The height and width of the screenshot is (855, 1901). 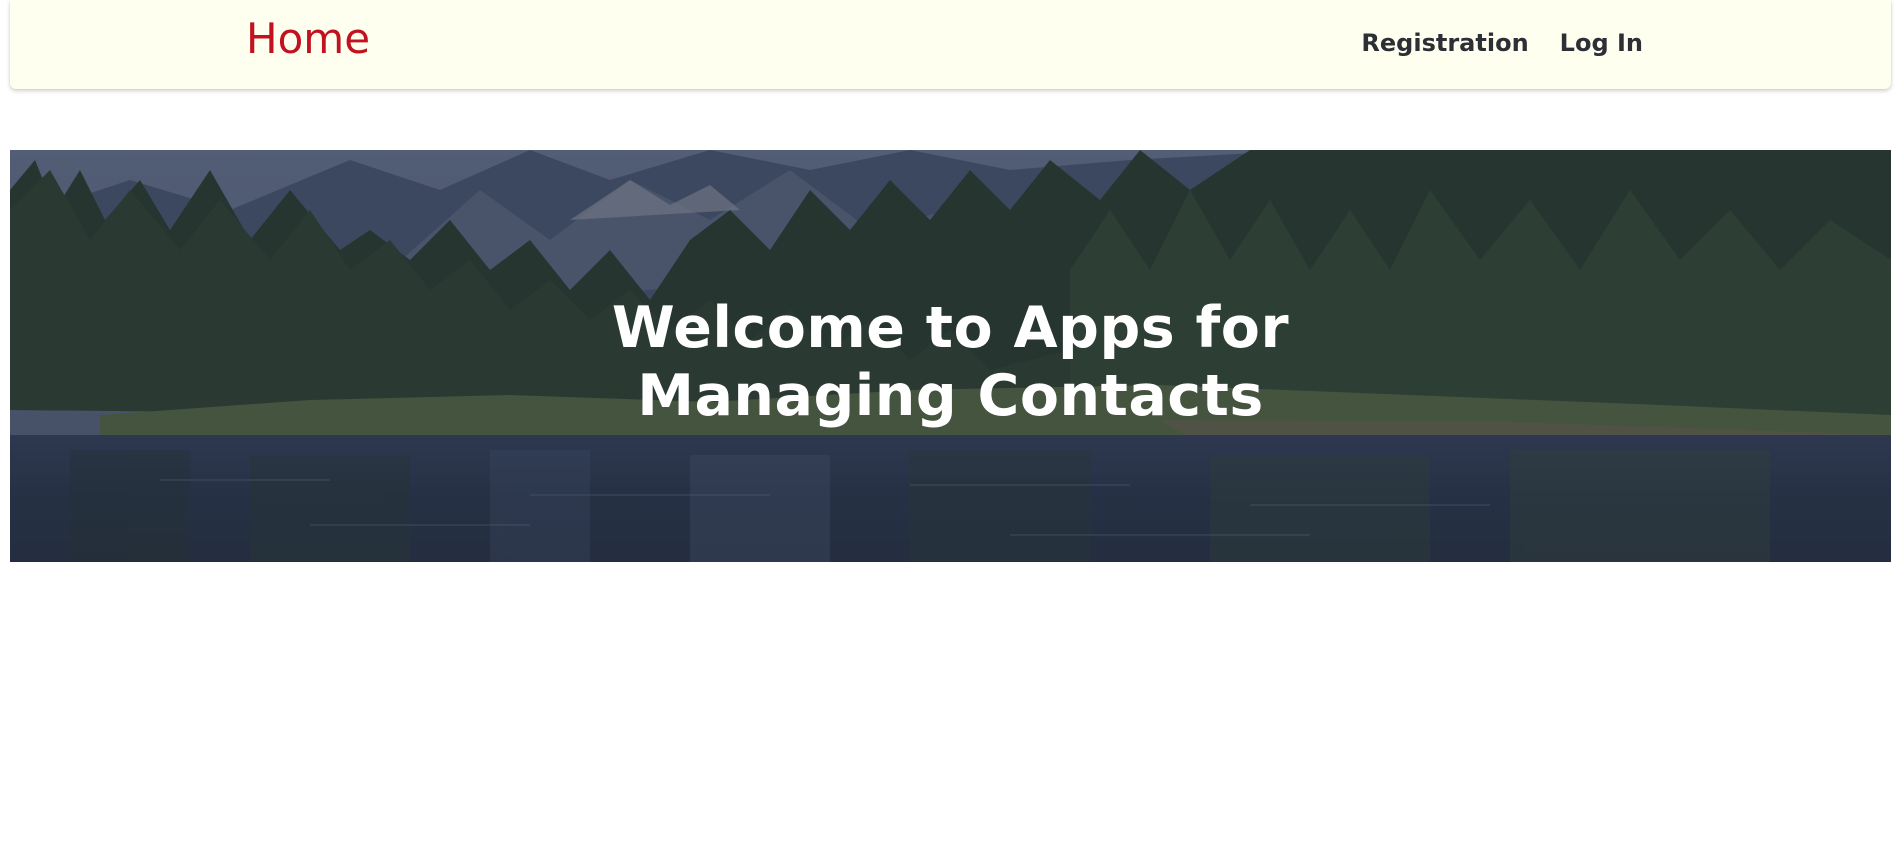 What do you see at coordinates (1444, 43) in the screenshot?
I see `registration-link: Registration` at bounding box center [1444, 43].